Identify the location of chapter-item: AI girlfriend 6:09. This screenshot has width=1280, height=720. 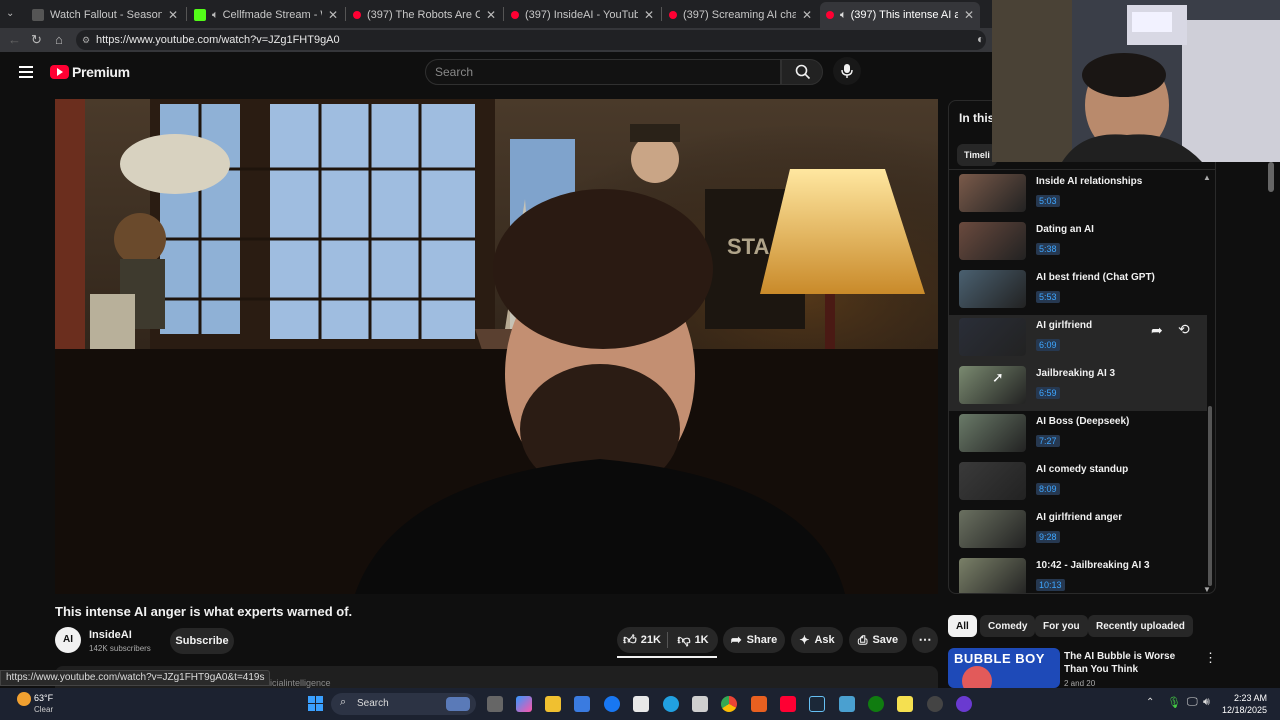
(1078, 339).